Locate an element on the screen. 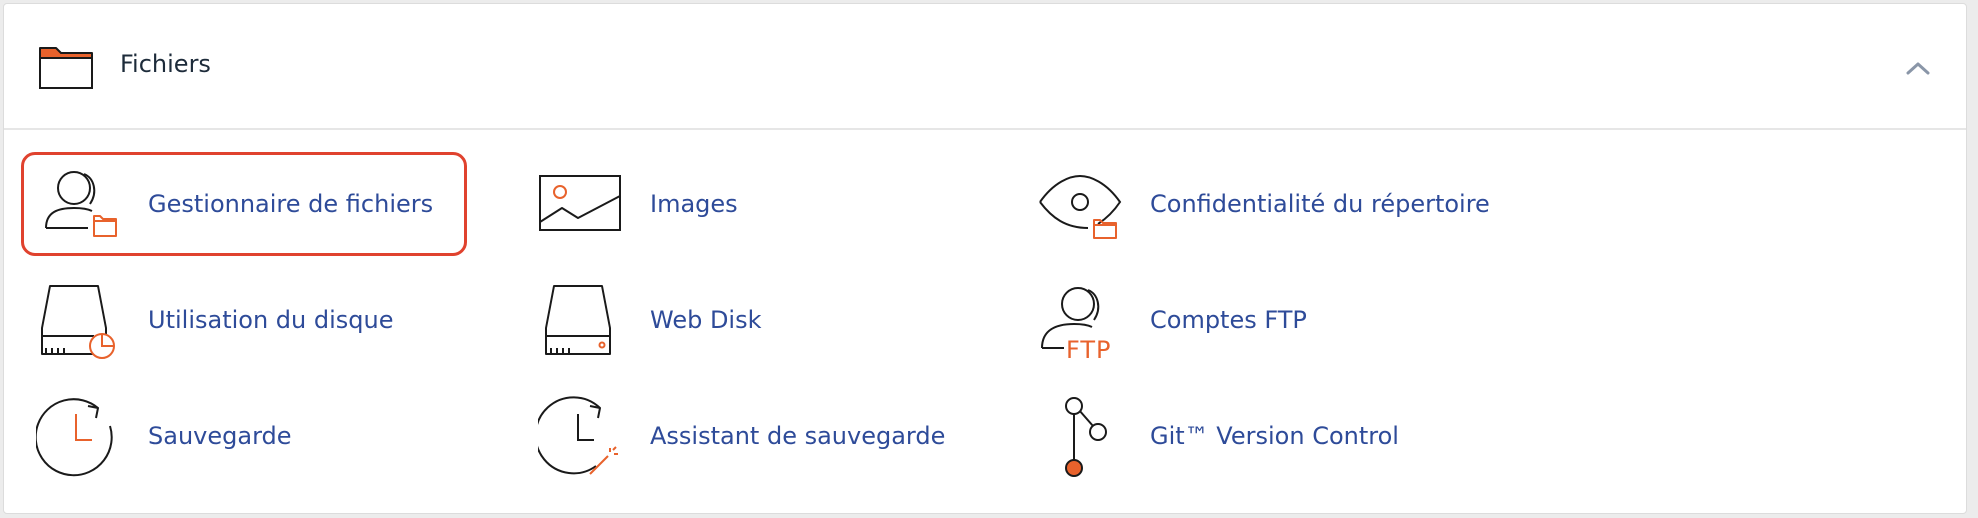  images-link: Images is located at coordinates (744, 204).